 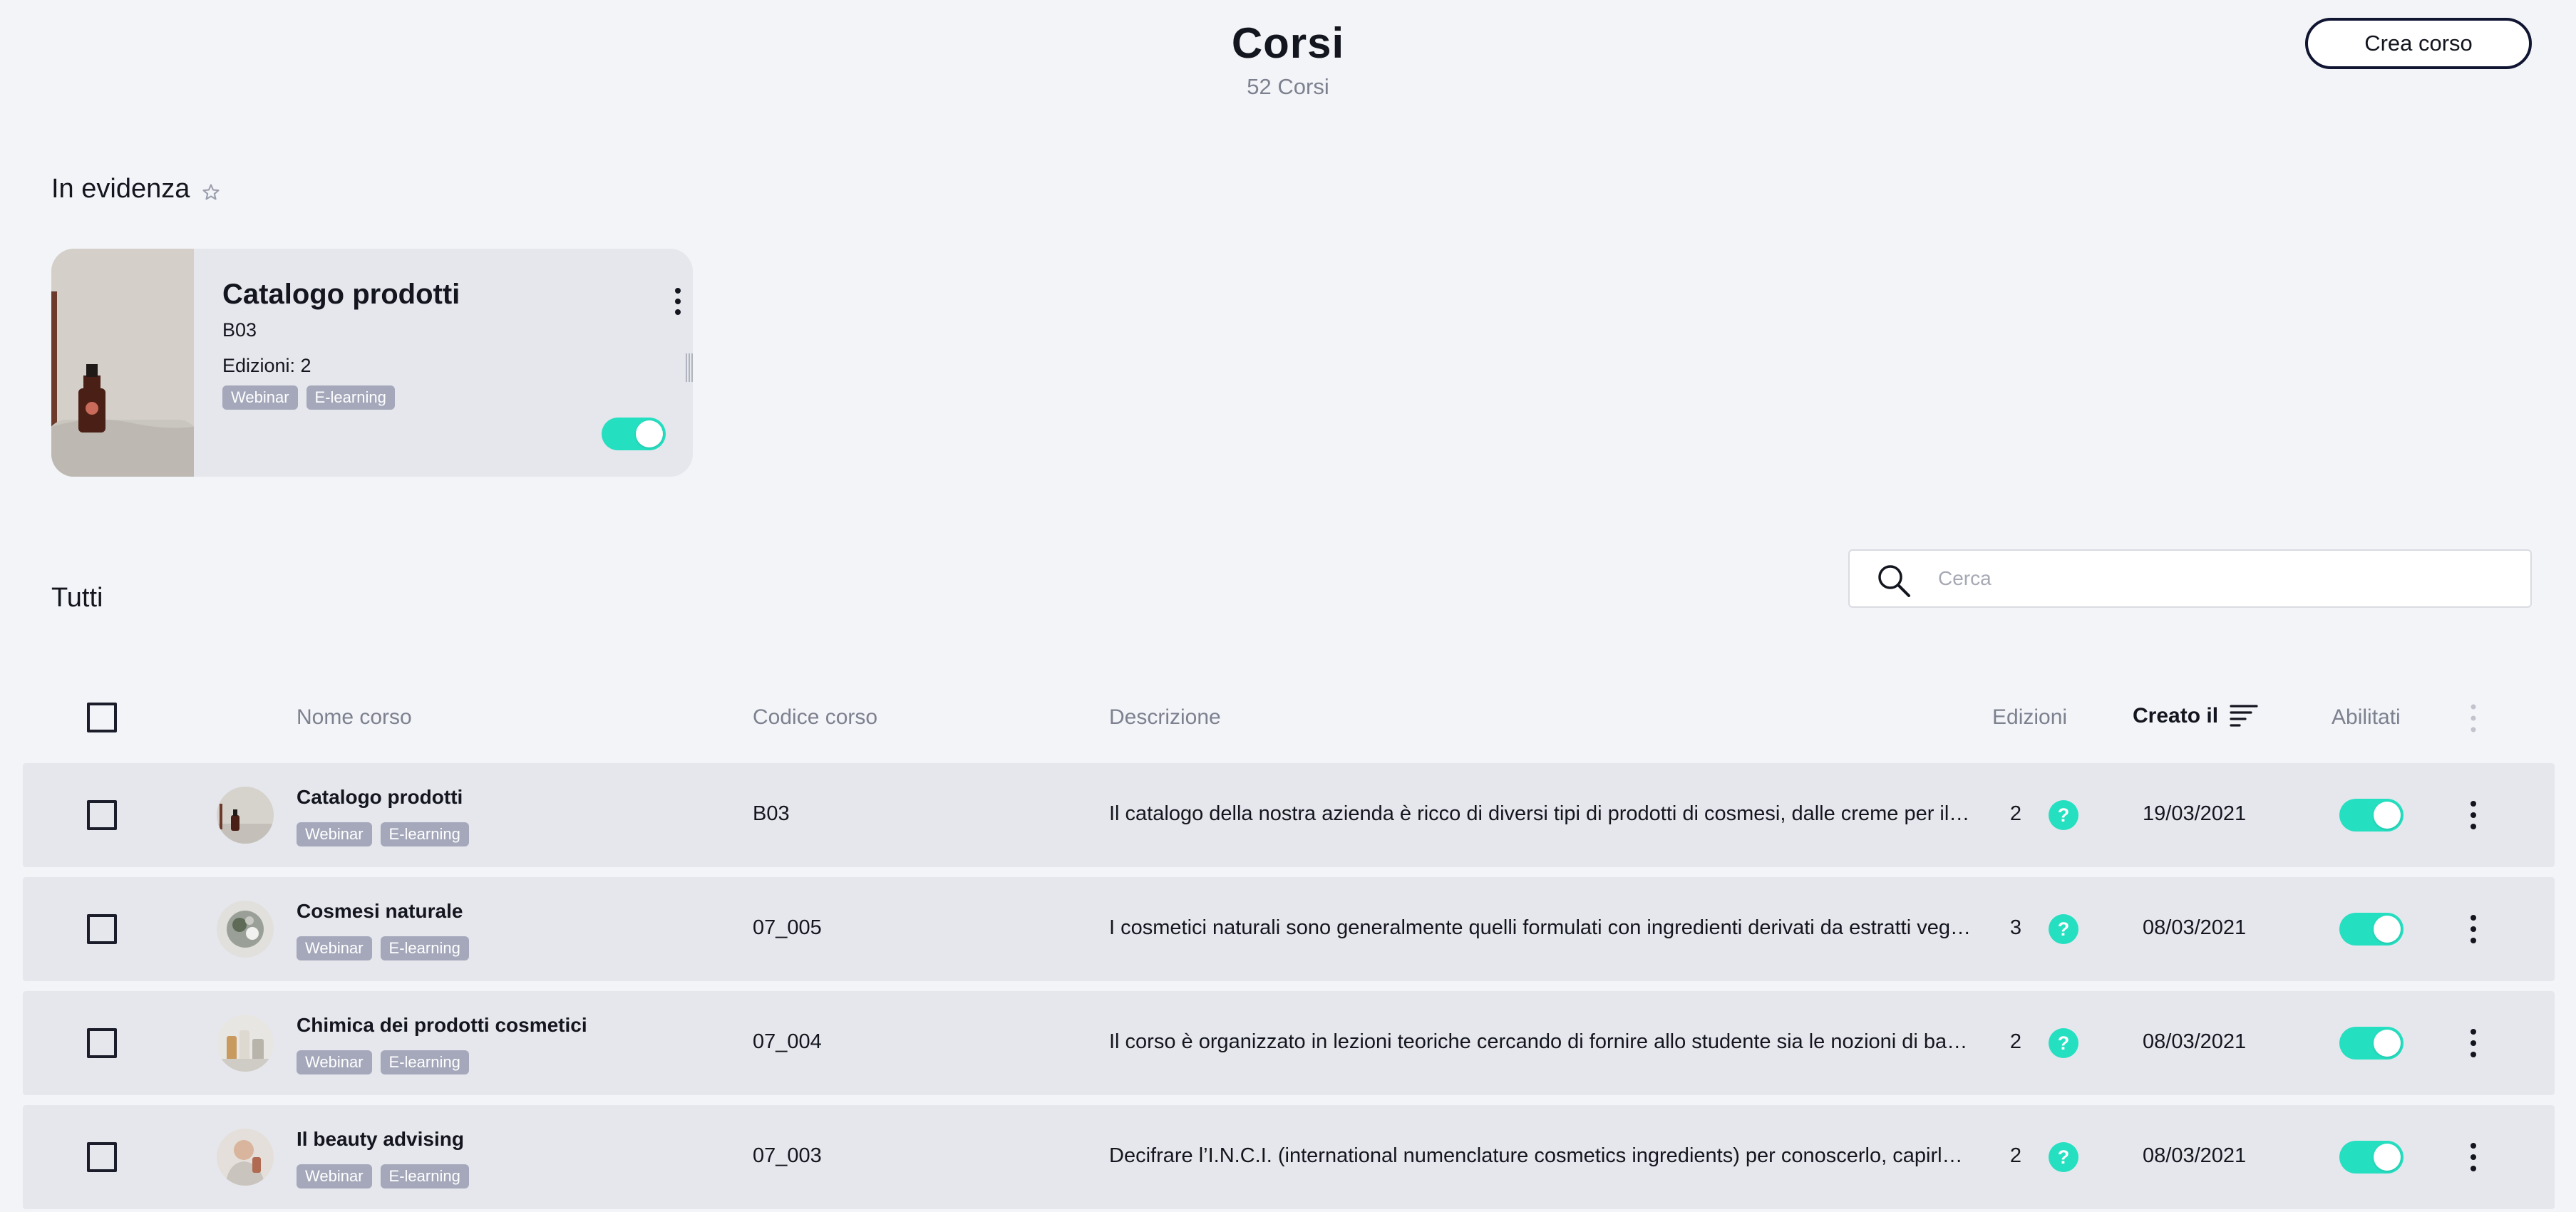 What do you see at coordinates (2244, 716) in the screenshot?
I see `sort-descending-icon` at bounding box center [2244, 716].